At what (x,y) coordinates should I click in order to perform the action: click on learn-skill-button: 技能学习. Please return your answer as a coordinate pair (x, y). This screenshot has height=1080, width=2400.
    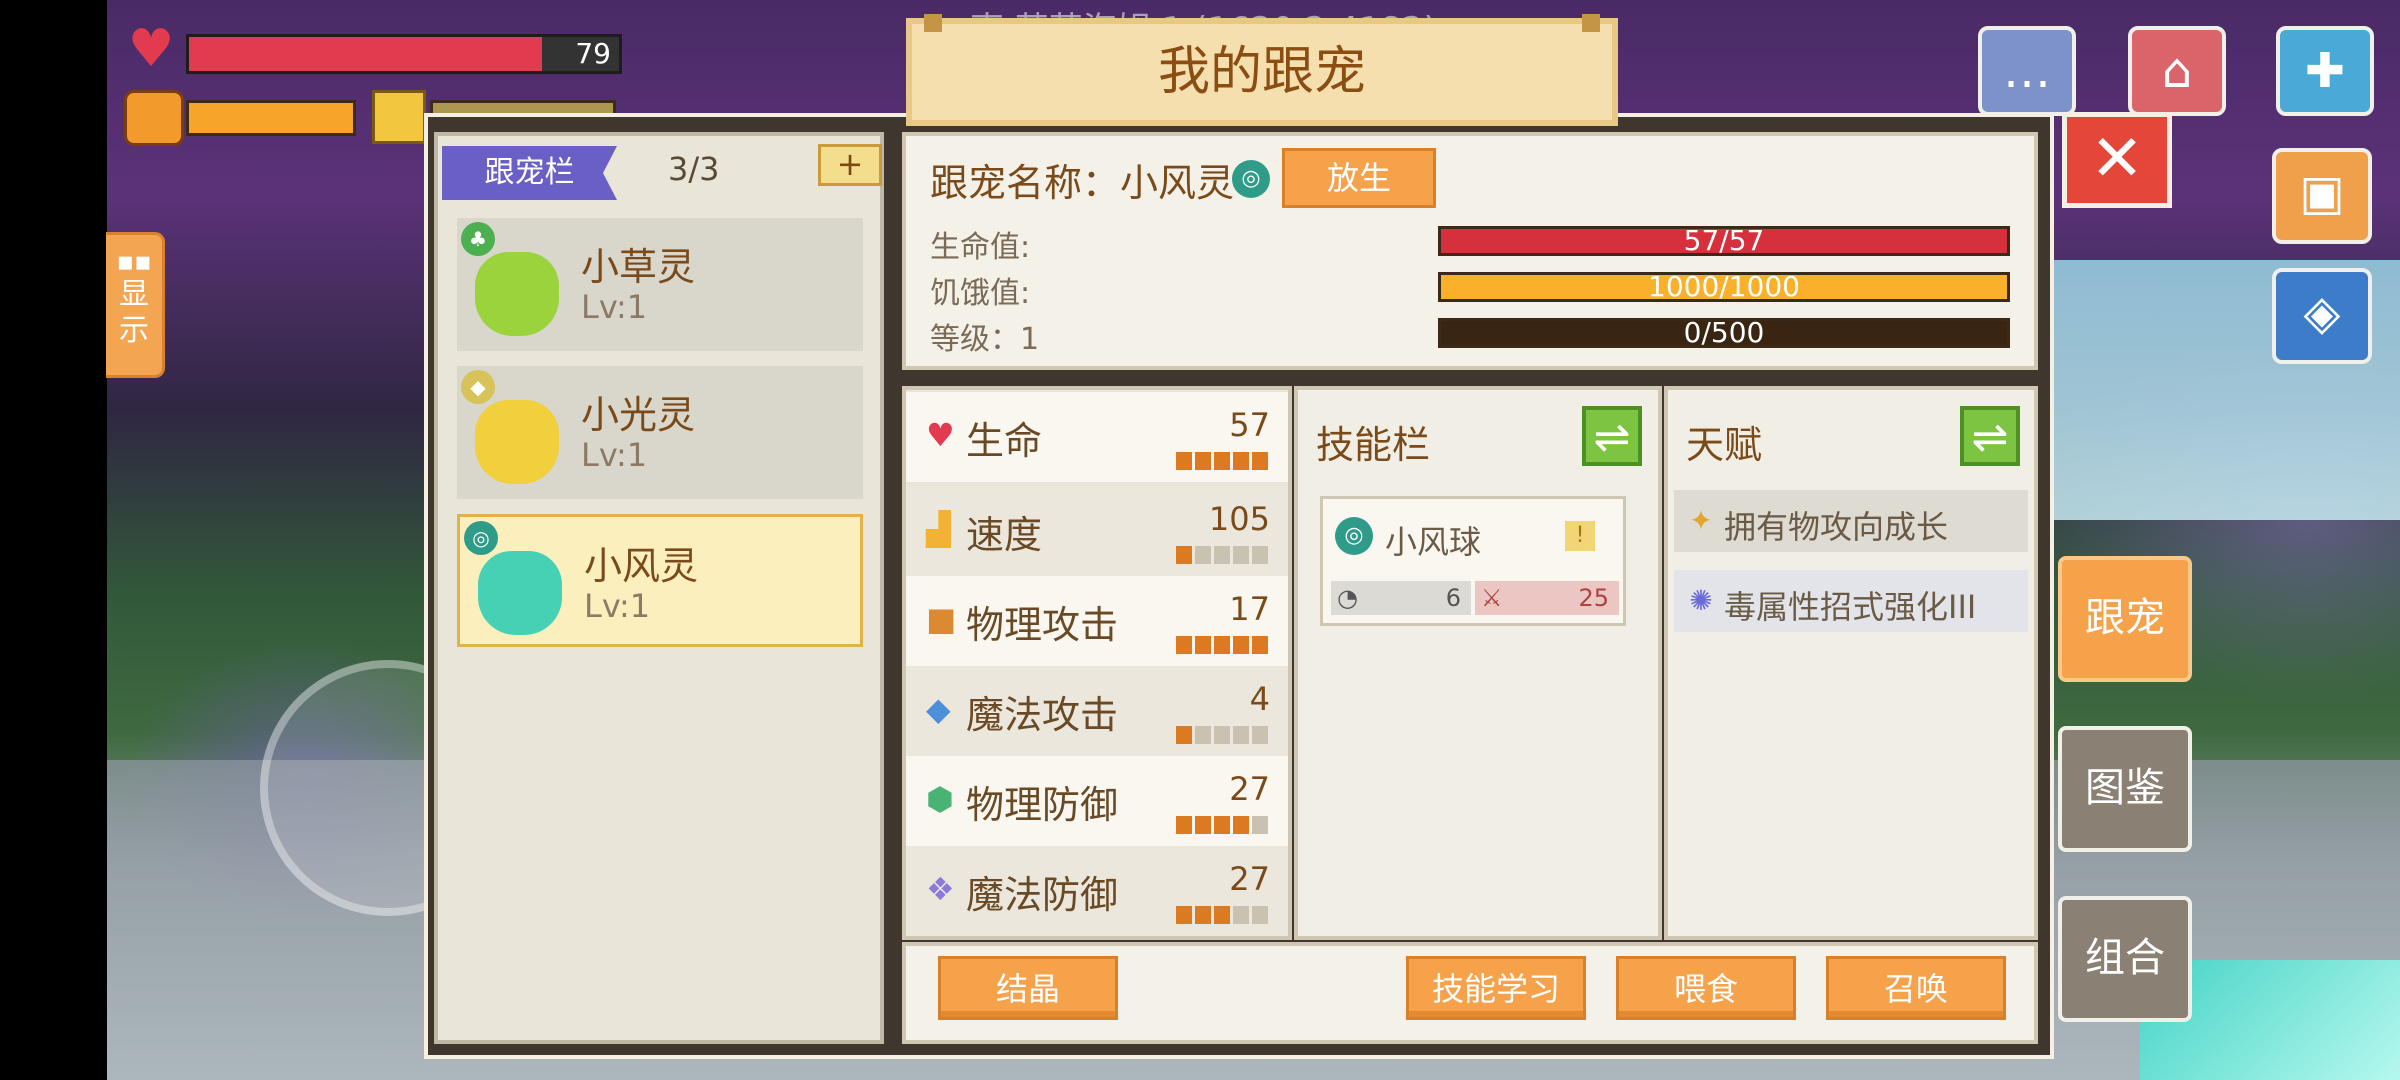
    Looking at the image, I should click on (1496, 988).